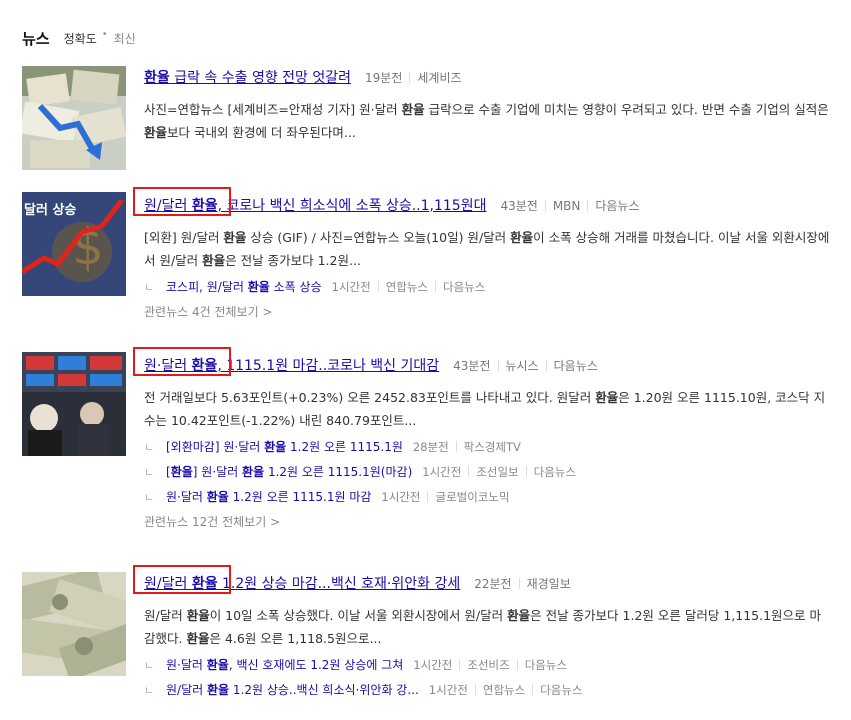  Describe the element at coordinates (302, 584) in the screenshot. I see `news-title-text: 원/달러 환율 1.2원 상승 마감...백신 호재·위안화 강세` at that location.